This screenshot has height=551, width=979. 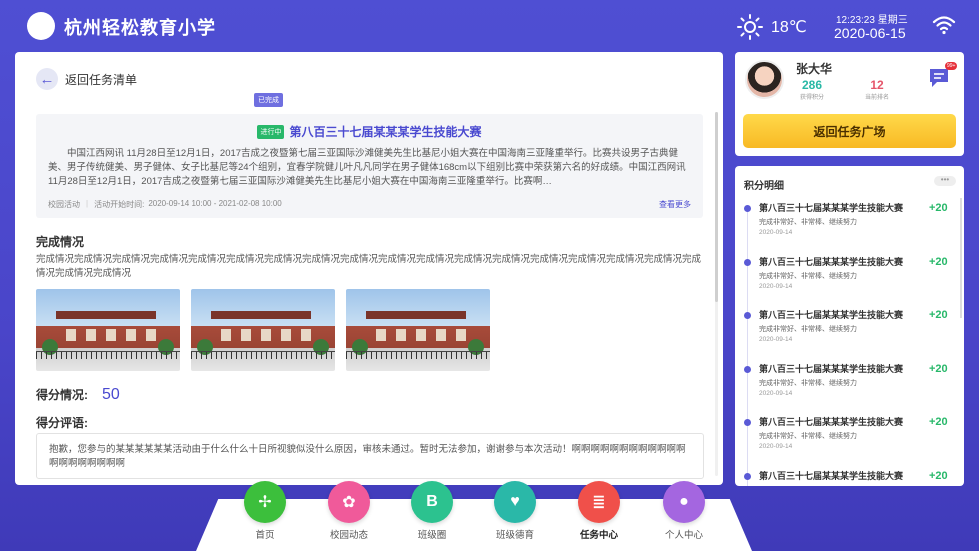 What do you see at coordinates (47, 79) in the screenshot?
I see `arrow-left-icon: ←` at bounding box center [47, 79].